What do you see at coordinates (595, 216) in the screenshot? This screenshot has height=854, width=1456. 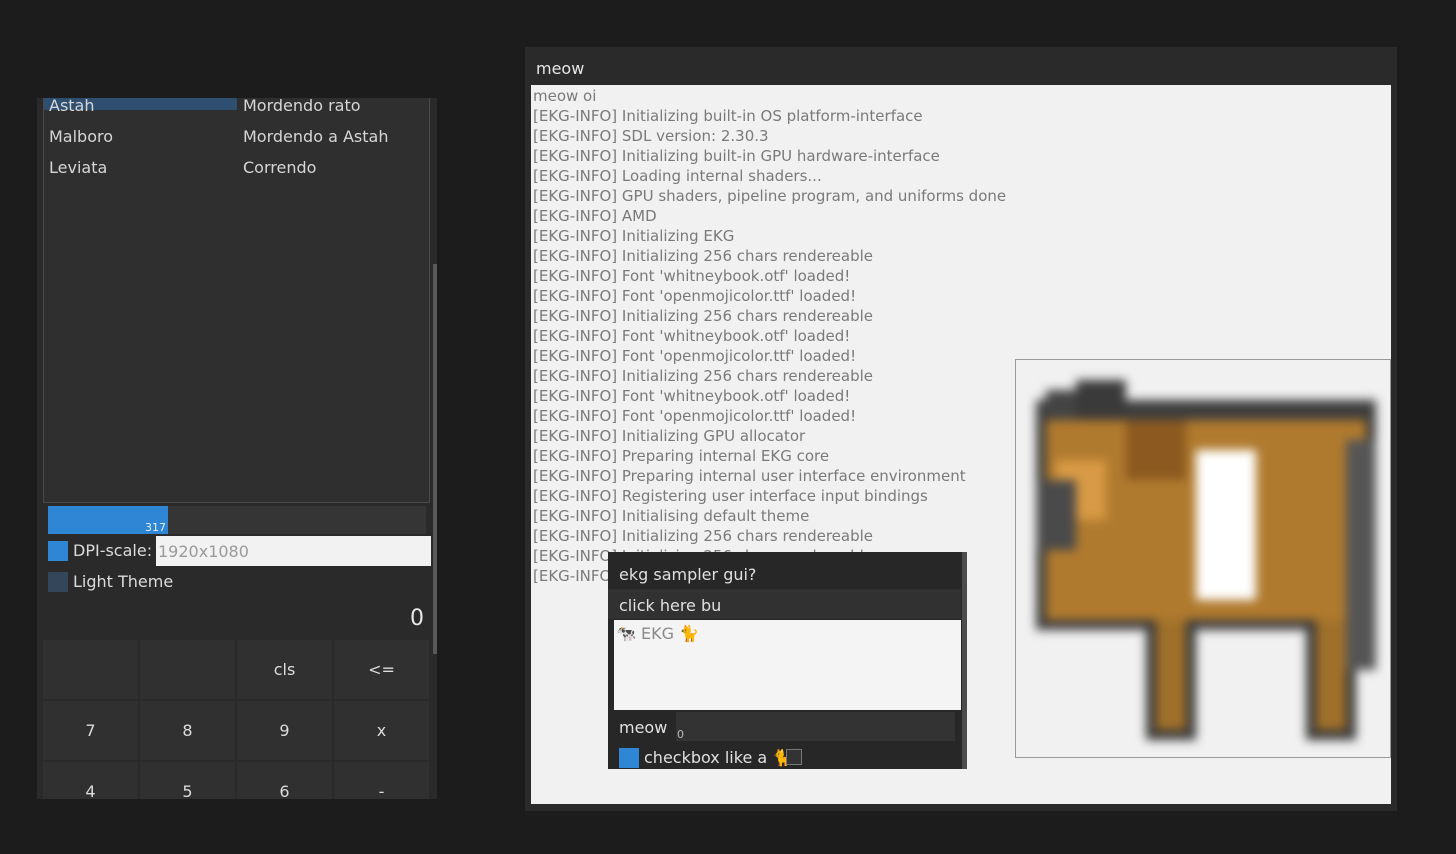 I see `log-line: [EKG-INFO] AMD` at bounding box center [595, 216].